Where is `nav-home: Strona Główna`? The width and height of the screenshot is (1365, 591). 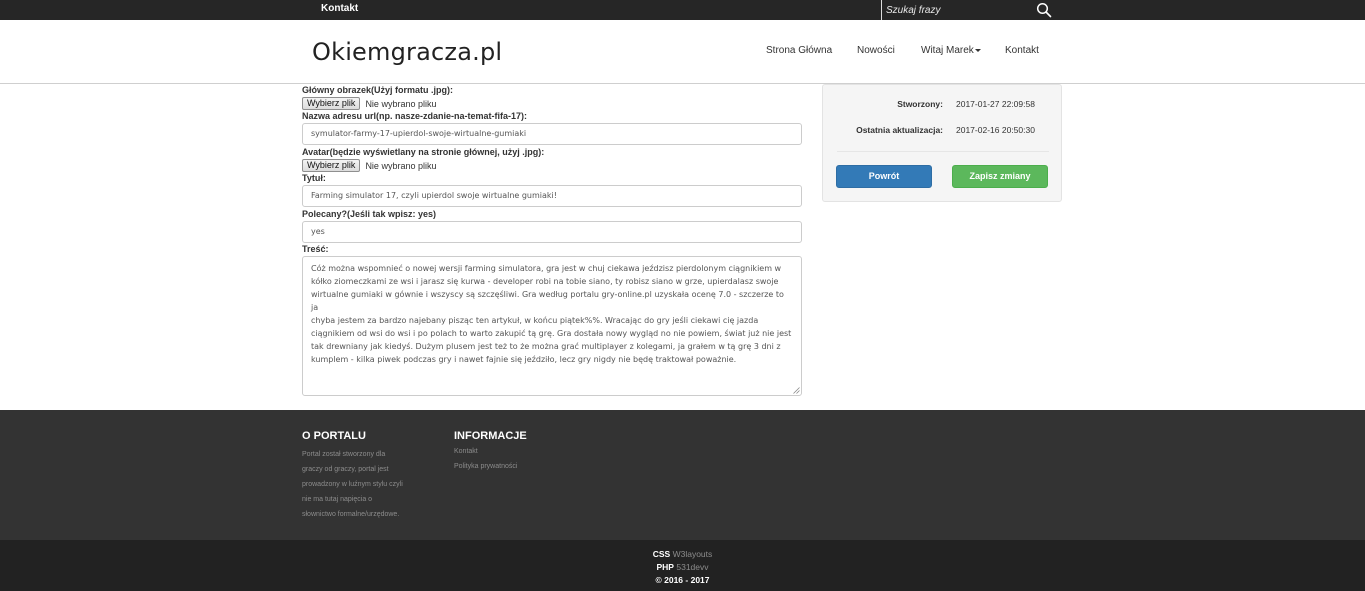
nav-home: Strona Główna is located at coordinates (799, 50).